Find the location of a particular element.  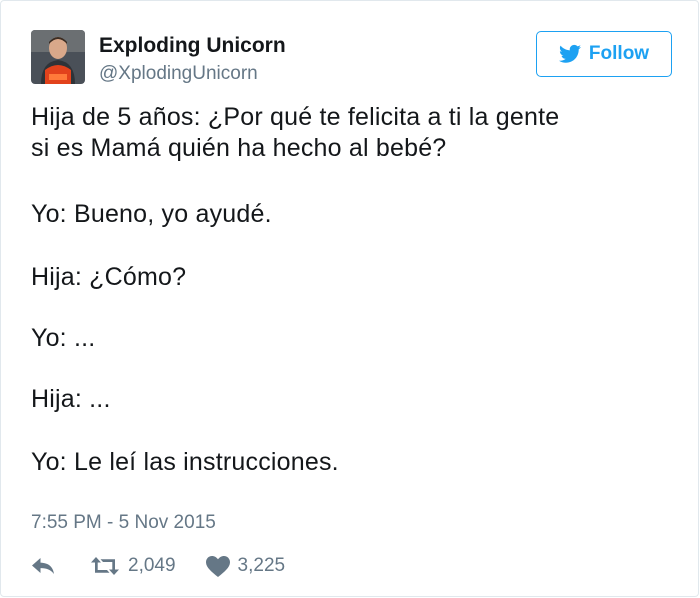

avatar is located at coordinates (58, 57).